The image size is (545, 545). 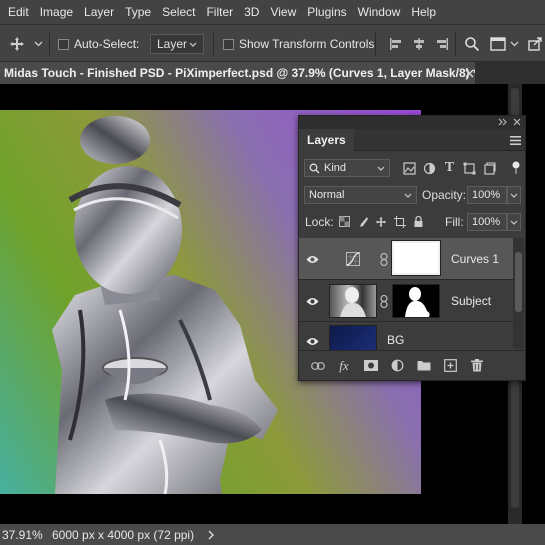 What do you see at coordinates (353, 259) in the screenshot?
I see `curves-adjustment-icon` at bounding box center [353, 259].